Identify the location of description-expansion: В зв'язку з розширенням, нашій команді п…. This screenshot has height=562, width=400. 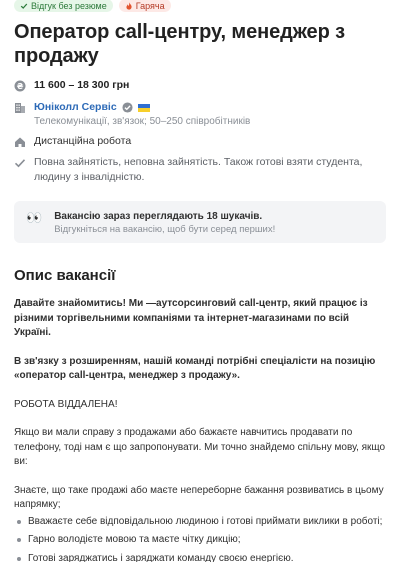
(195, 368).